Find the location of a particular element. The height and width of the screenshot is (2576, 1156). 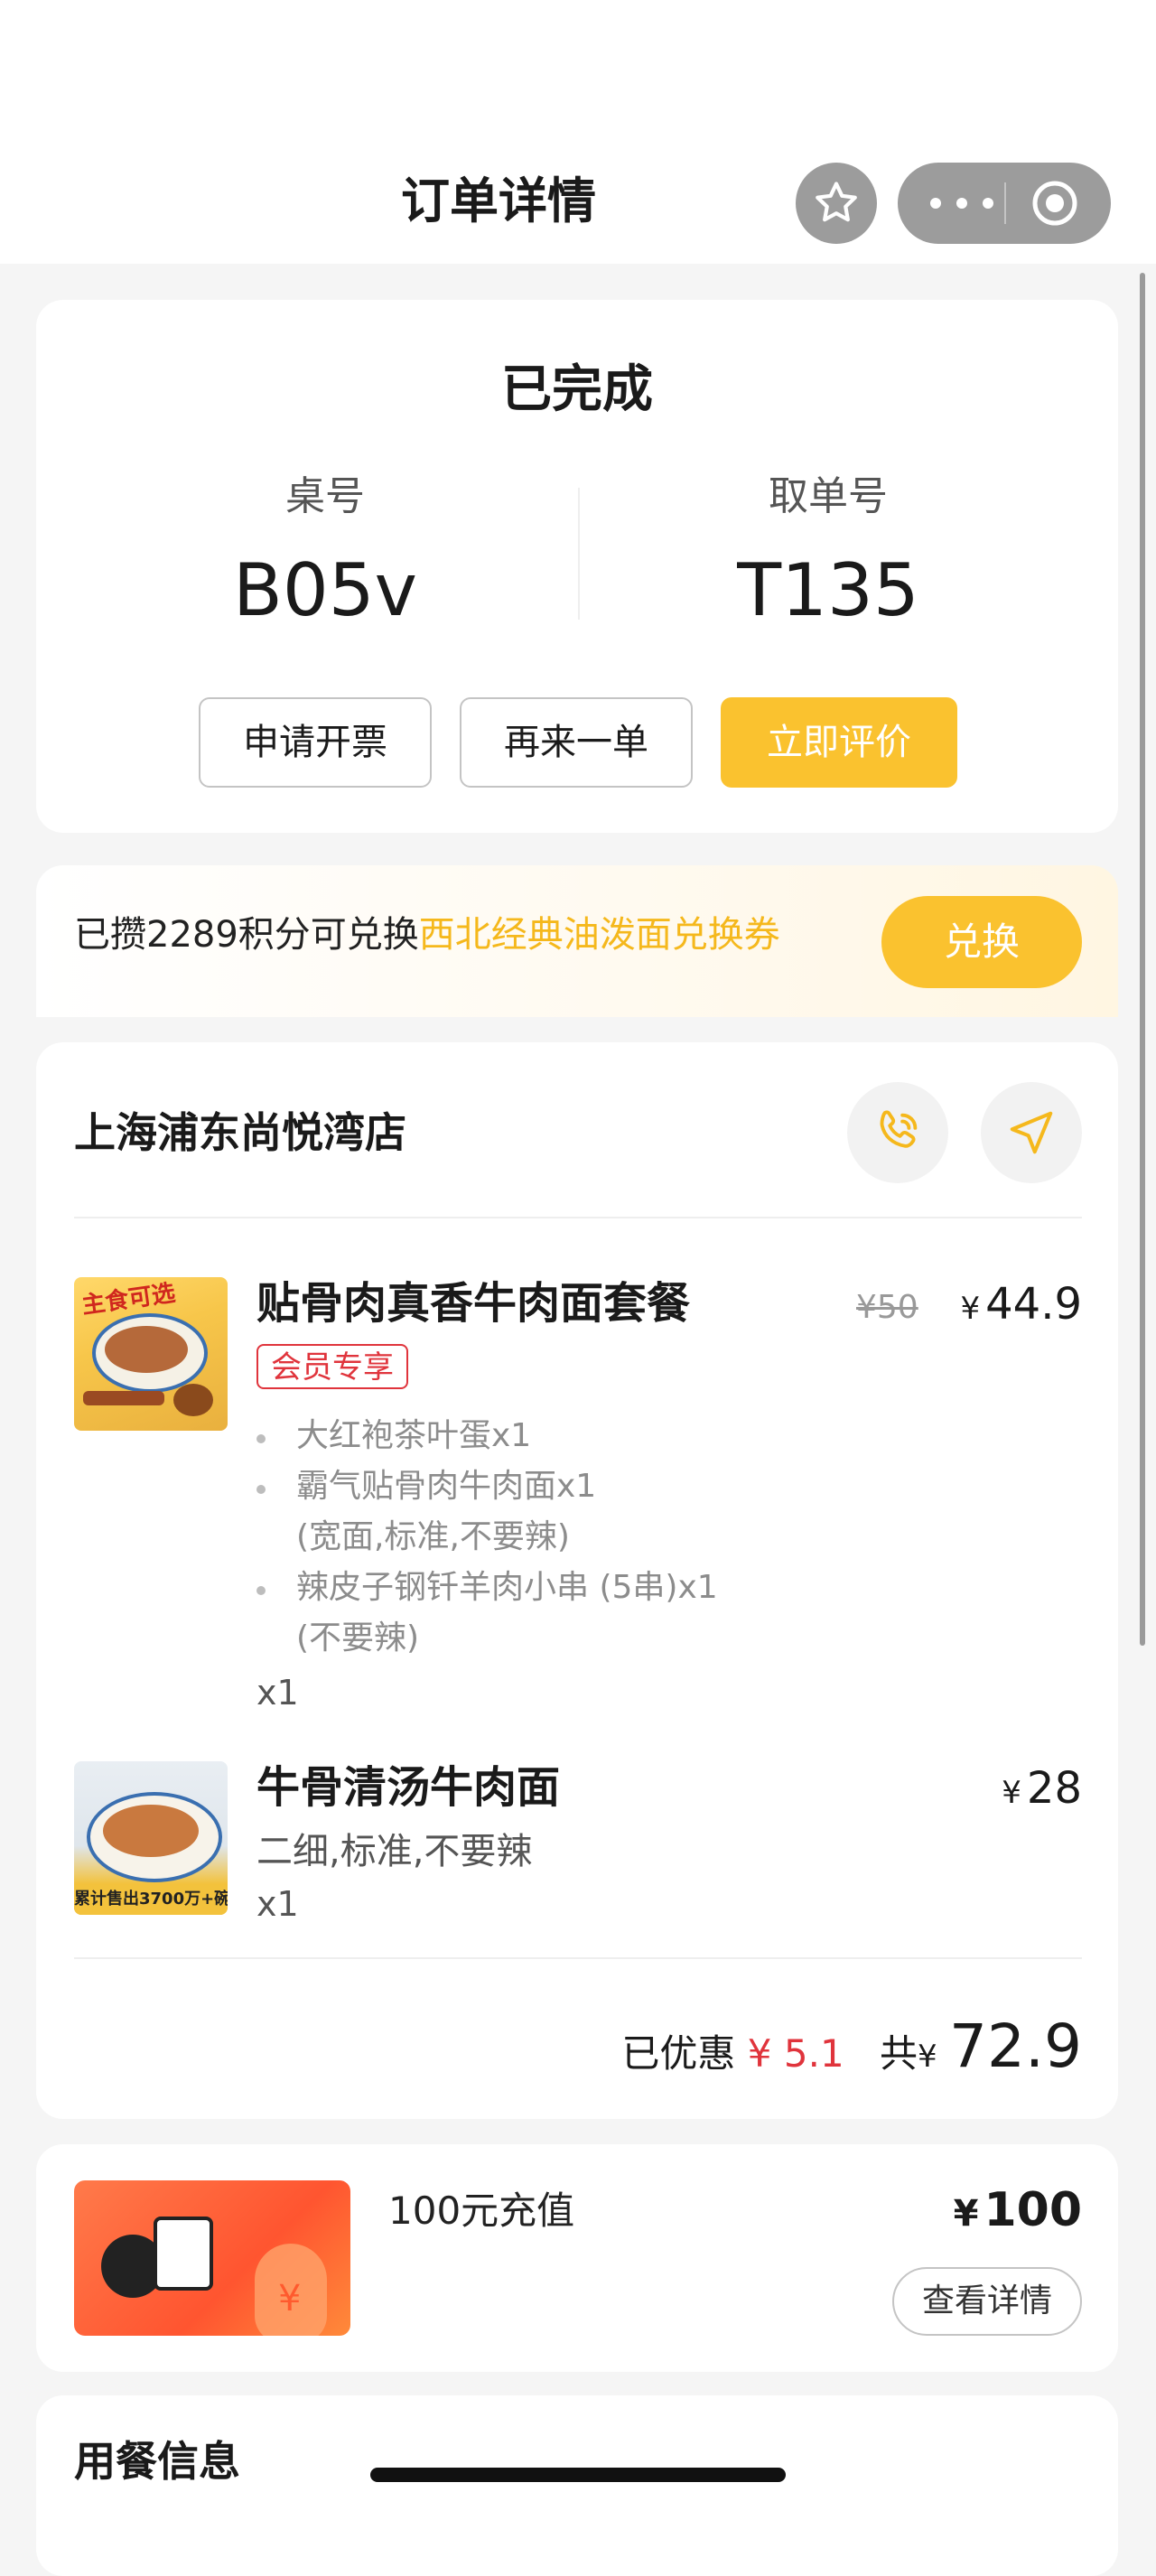

reorder-button: 再来一单 is located at coordinates (576, 742).